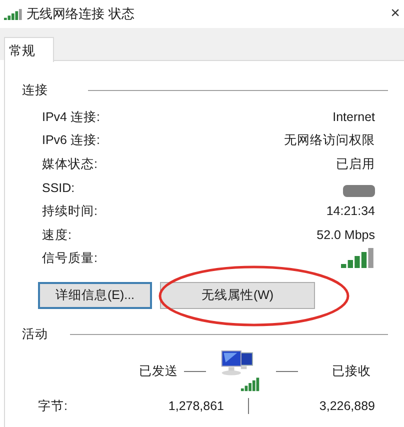 Image resolution: width=404 pixels, height=427 pixels. Describe the element at coordinates (329, 141) in the screenshot. I see `field-value: 无网络访问权限` at that location.